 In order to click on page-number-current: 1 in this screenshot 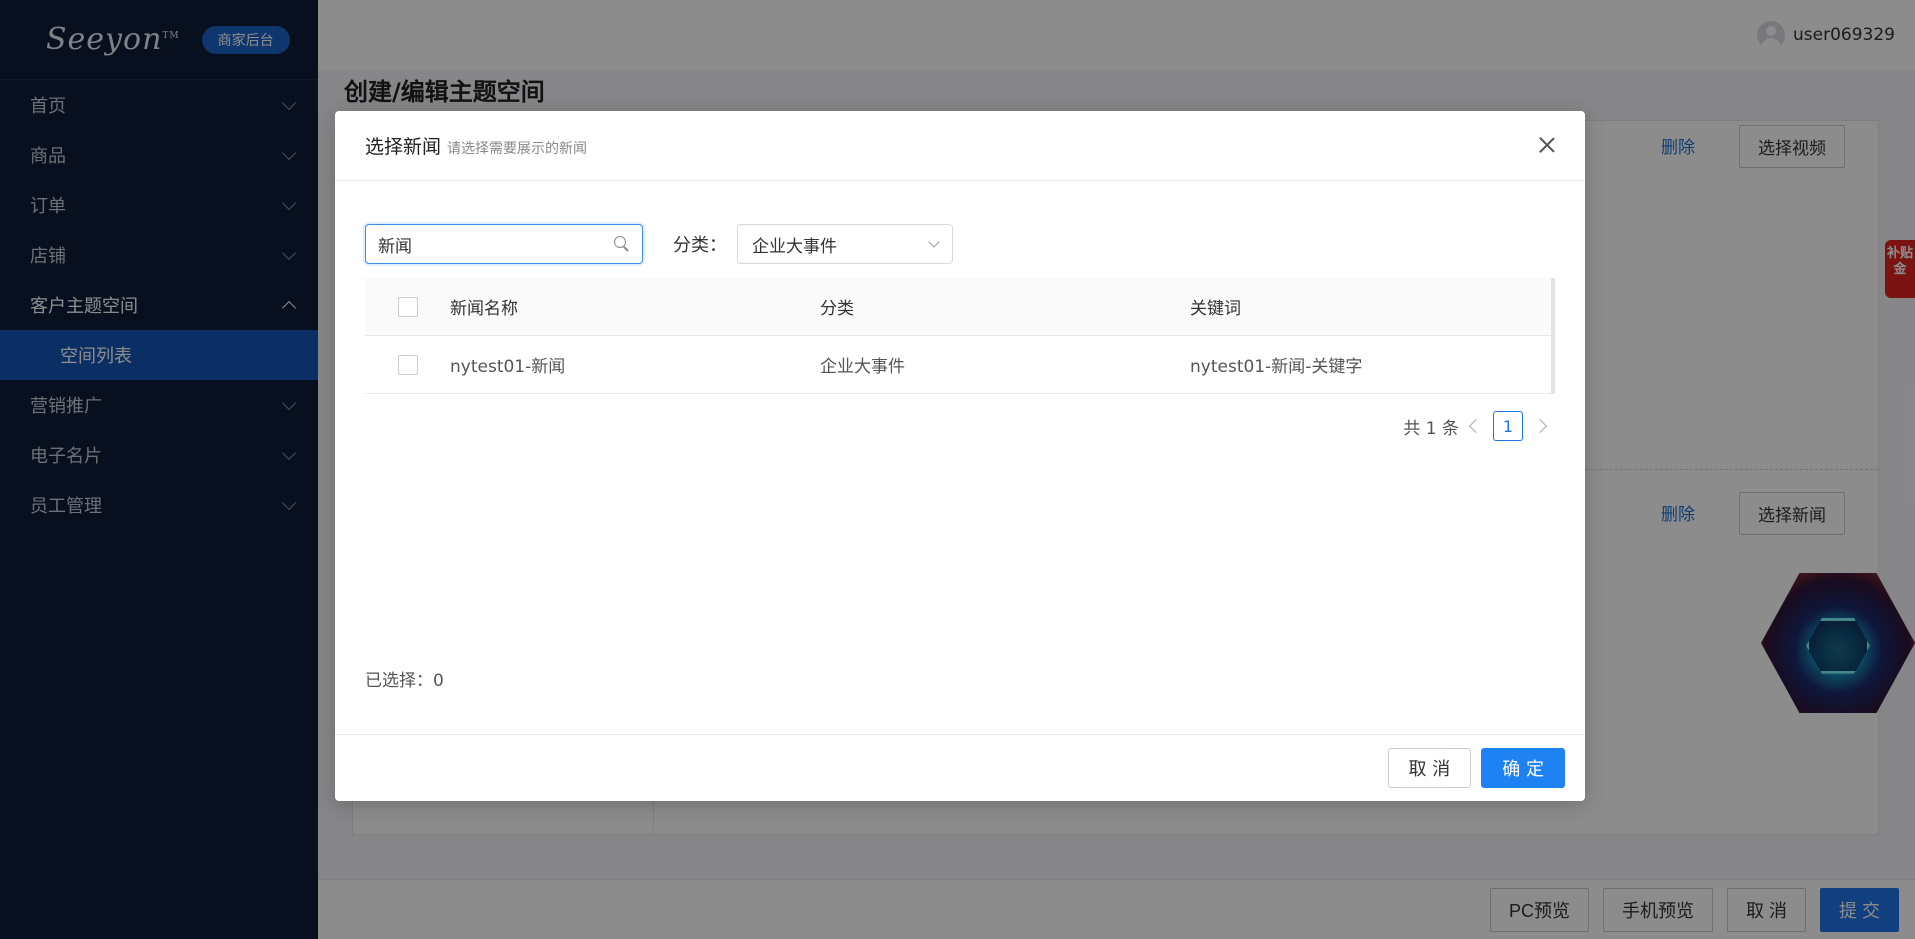, I will do `click(1508, 426)`.